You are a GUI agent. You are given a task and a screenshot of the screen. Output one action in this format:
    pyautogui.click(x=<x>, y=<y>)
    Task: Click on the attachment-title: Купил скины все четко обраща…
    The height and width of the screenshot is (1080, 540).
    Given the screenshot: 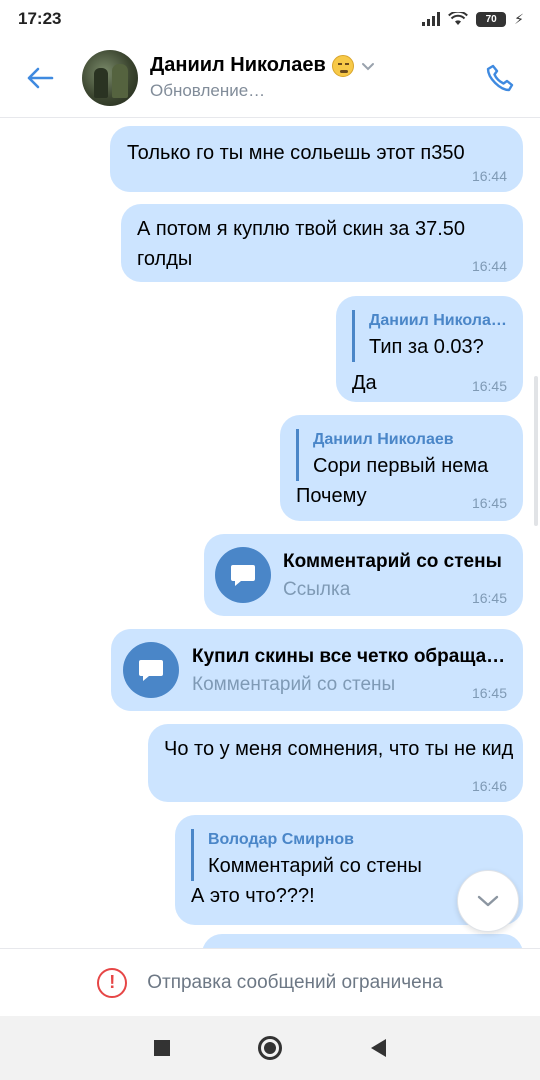 What is the action you would take?
    pyautogui.click(x=349, y=656)
    